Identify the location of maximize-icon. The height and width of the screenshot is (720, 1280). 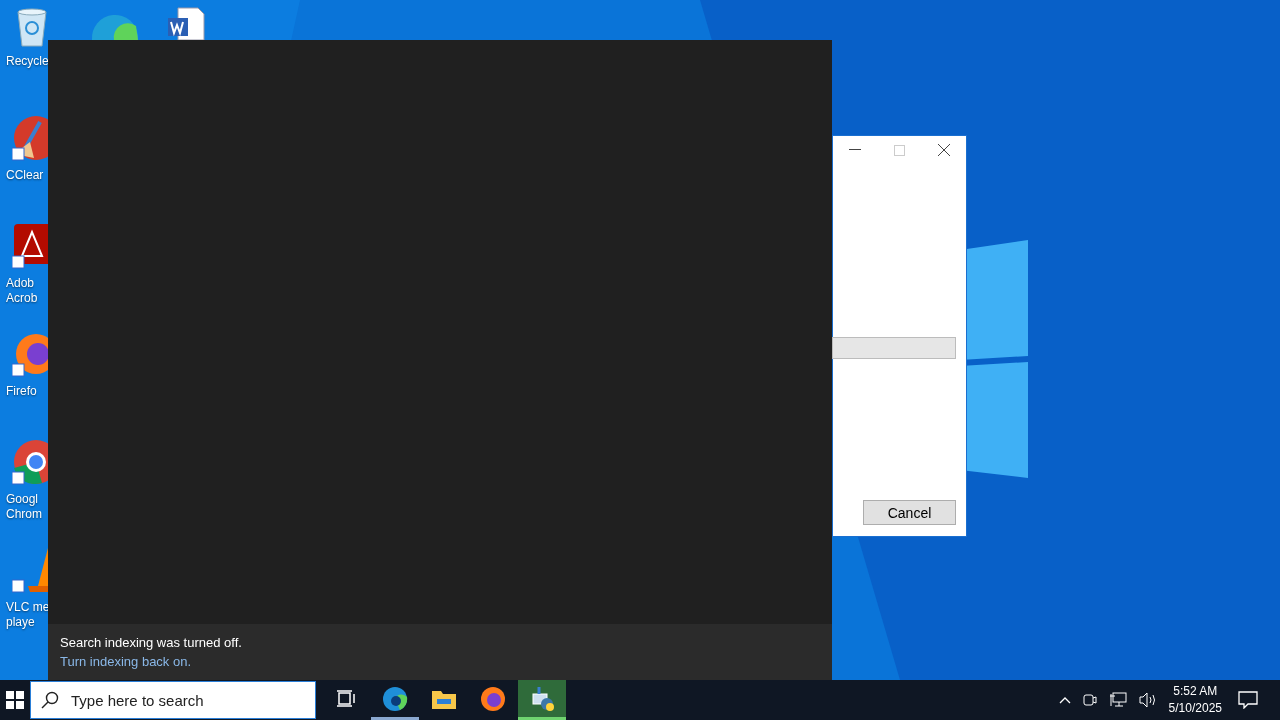
(899, 150).